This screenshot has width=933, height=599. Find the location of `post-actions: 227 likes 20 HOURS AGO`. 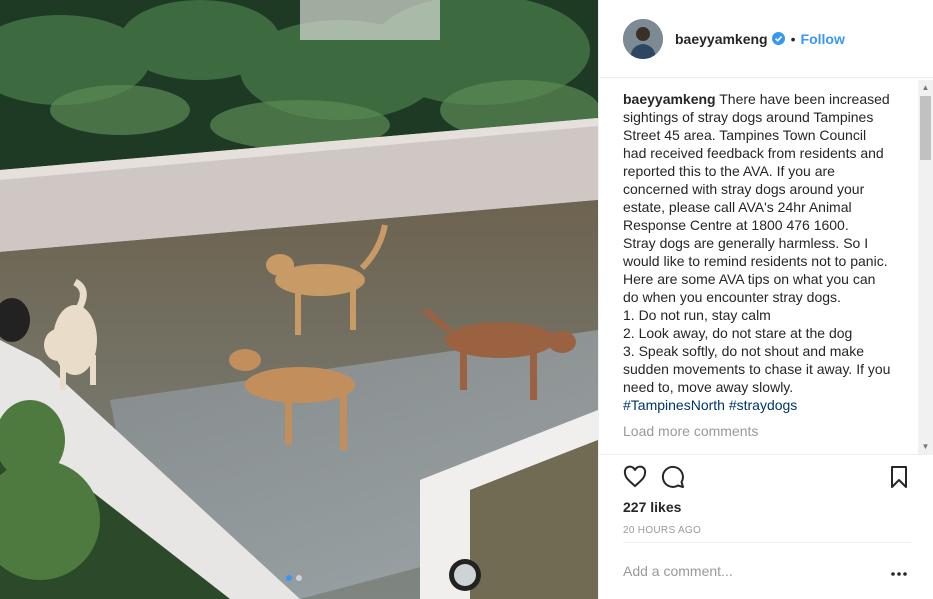

post-actions: 227 likes 20 HOURS AGO is located at coordinates (766, 495).